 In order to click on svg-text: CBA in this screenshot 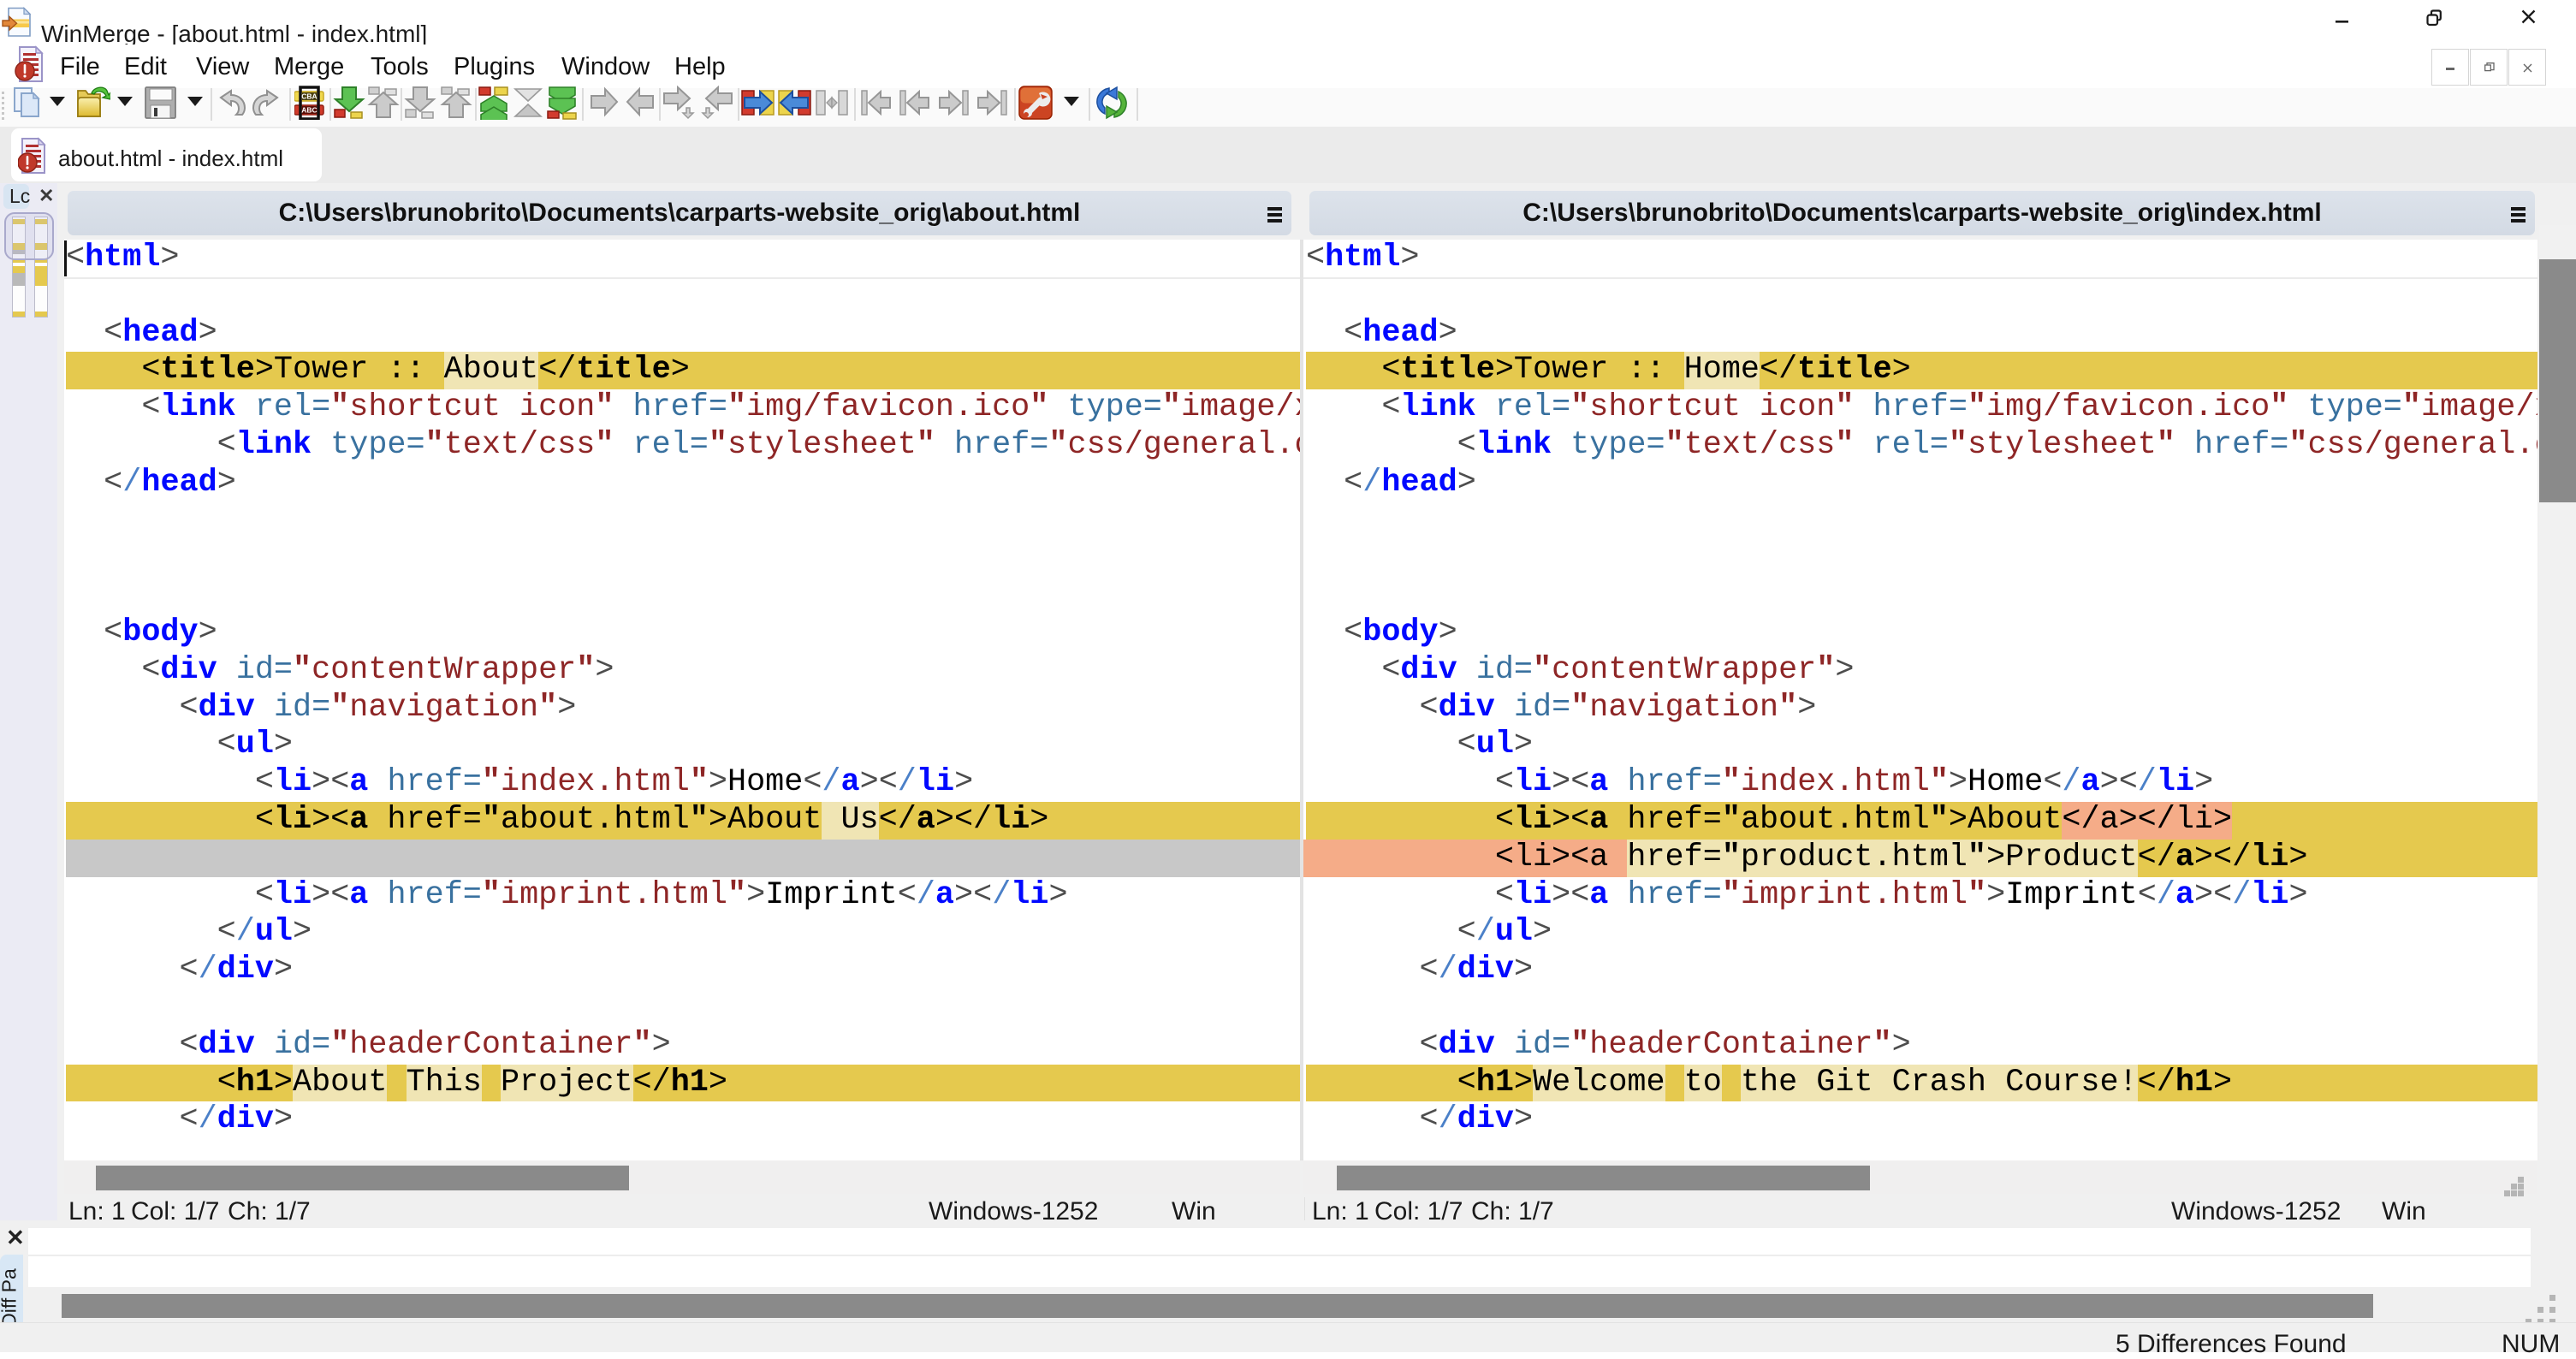, I will do `click(309, 96)`.